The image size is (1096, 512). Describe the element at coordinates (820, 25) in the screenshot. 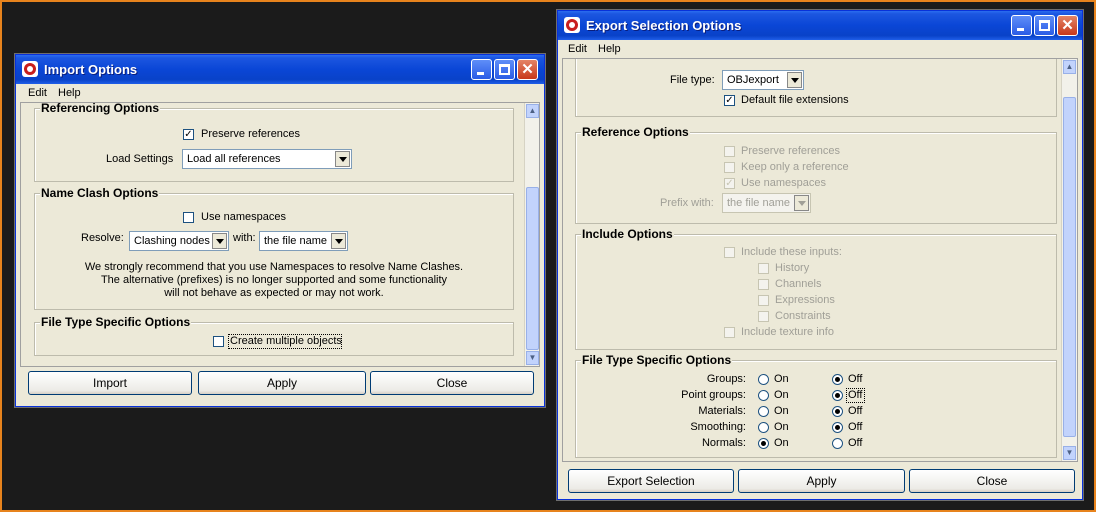

I see `export-titlebar: Export Selection Options ✕` at that location.